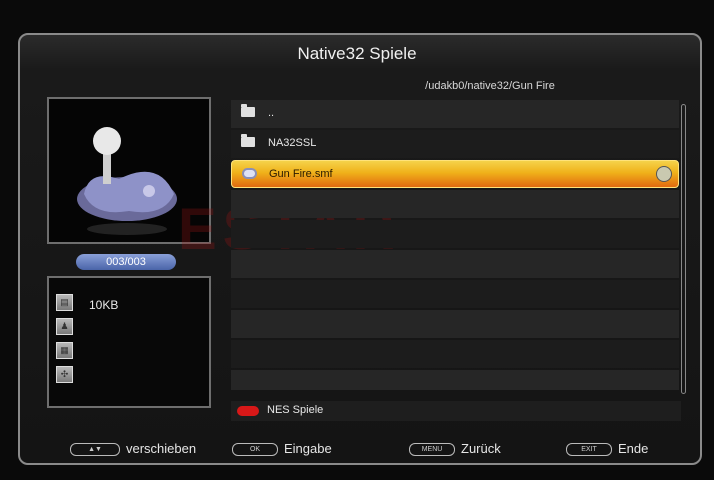 The image size is (714, 480). Describe the element at coordinates (589, 450) in the screenshot. I see `exit-key-icon: EXIT` at that location.